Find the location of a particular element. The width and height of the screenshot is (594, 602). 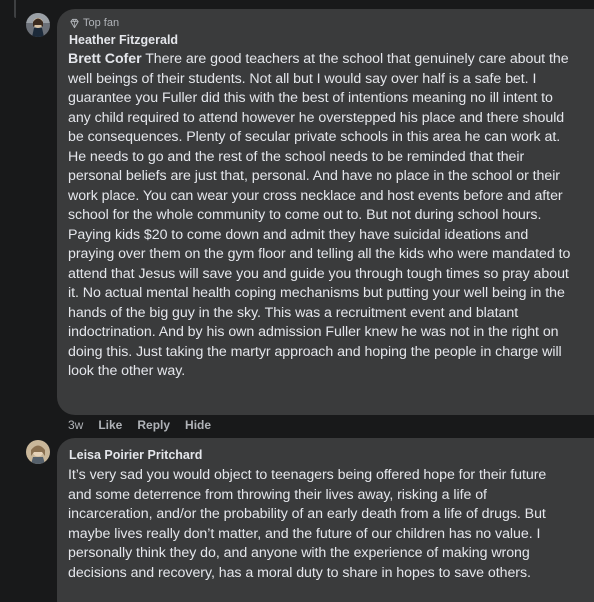

comment-author: Leisa Poirier Pritchard is located at coordinates (331, 455).